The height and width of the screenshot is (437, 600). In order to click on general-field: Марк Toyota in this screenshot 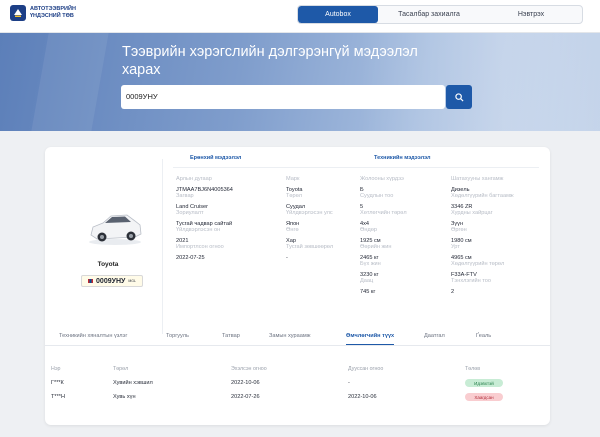, I will do `click(294, 185)`.